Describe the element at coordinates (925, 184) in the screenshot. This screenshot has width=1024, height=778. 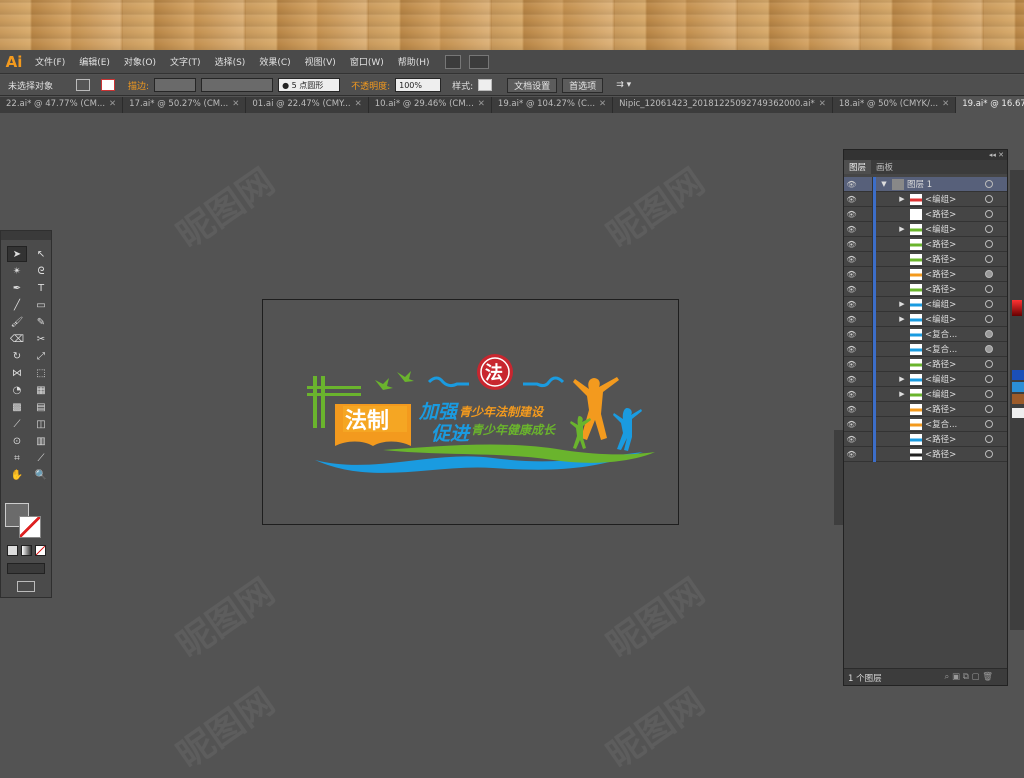
I see `layer-row-top: 👁 ▼ 图层 1` at that location.